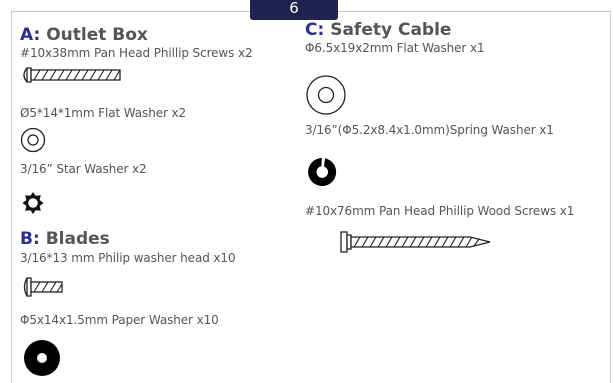 The width and height of the screenshot is (613, 383). Describe the element at coordinates (97, 35) in the screenshot. I see `section-a-title: Outlet Box` at that location.